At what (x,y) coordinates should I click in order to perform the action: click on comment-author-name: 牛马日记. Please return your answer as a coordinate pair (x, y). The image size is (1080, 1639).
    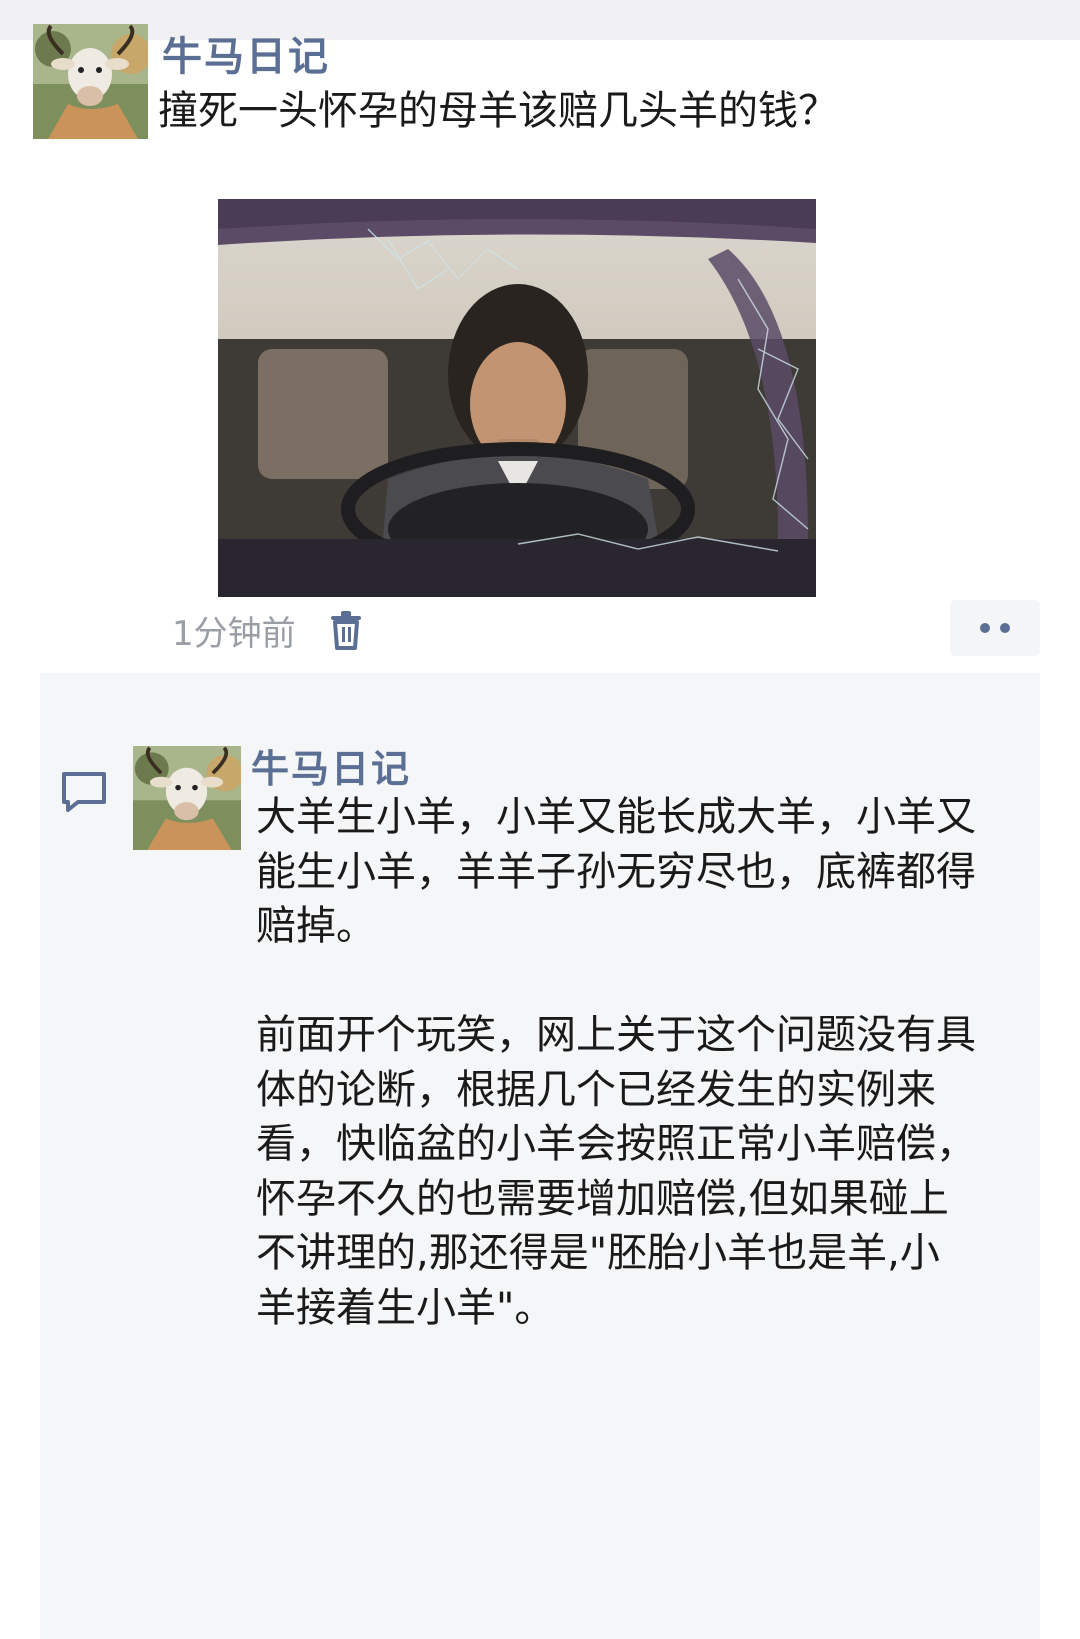
    Looking at the image, I should click on (331, 765).